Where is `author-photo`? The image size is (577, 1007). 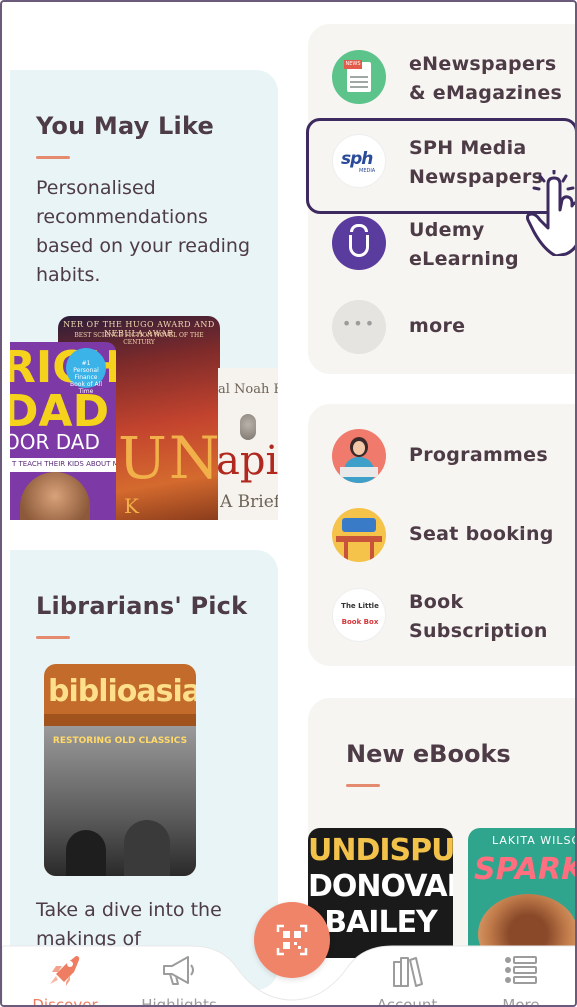 author-photo is located at coordinates (55, 496).